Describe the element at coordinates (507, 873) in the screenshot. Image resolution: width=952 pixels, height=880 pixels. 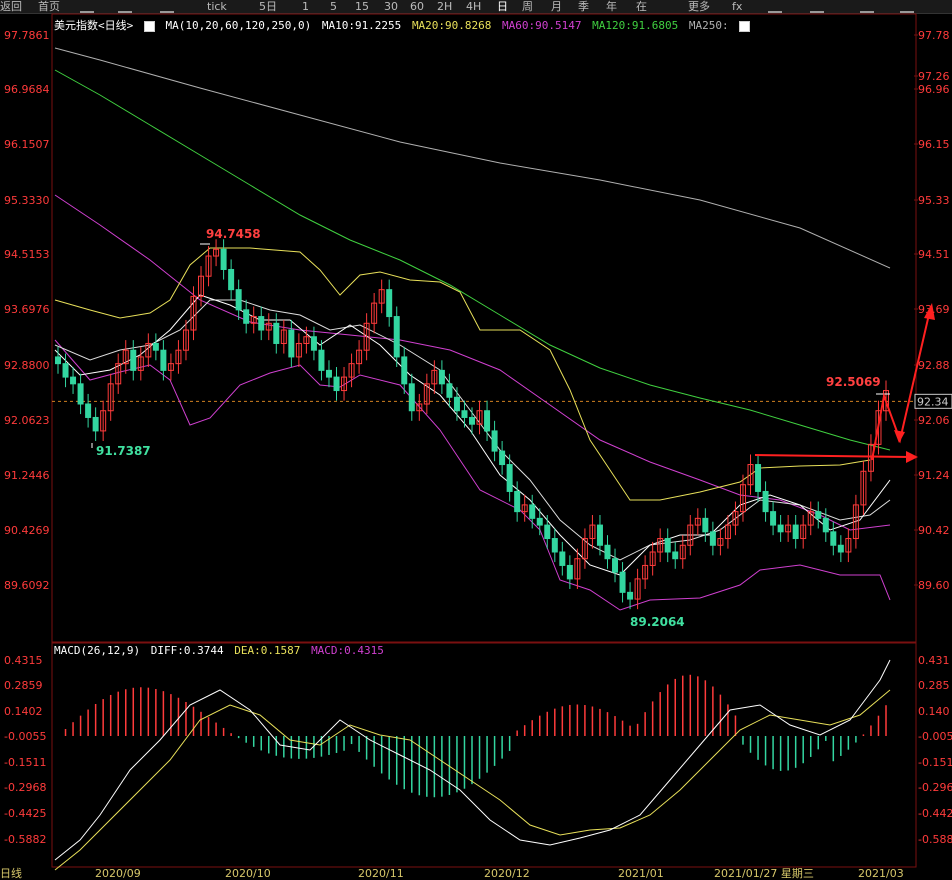
I see `x-label: 2020/12` at that location.